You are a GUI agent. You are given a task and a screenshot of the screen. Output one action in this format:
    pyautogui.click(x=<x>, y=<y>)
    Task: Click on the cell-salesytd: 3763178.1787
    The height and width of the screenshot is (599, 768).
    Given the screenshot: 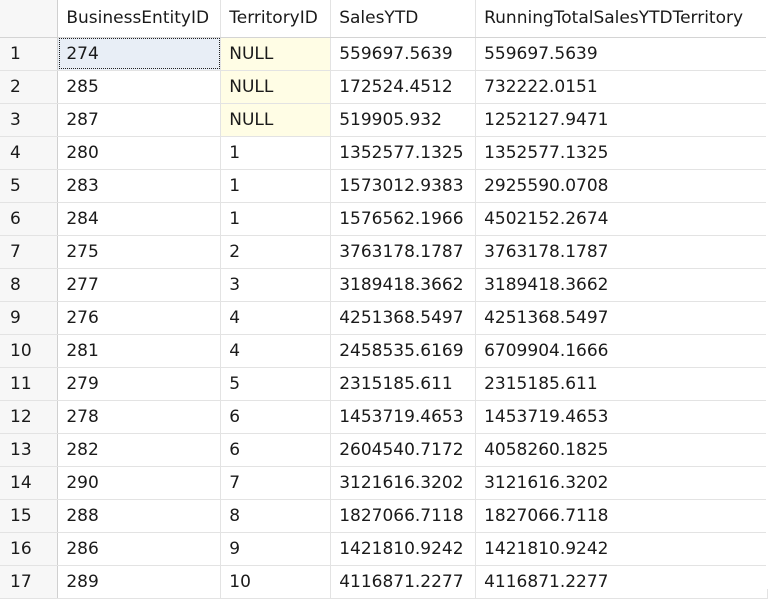 What is the action you would take?
    pyautogui.click(x=403, y=252)
    